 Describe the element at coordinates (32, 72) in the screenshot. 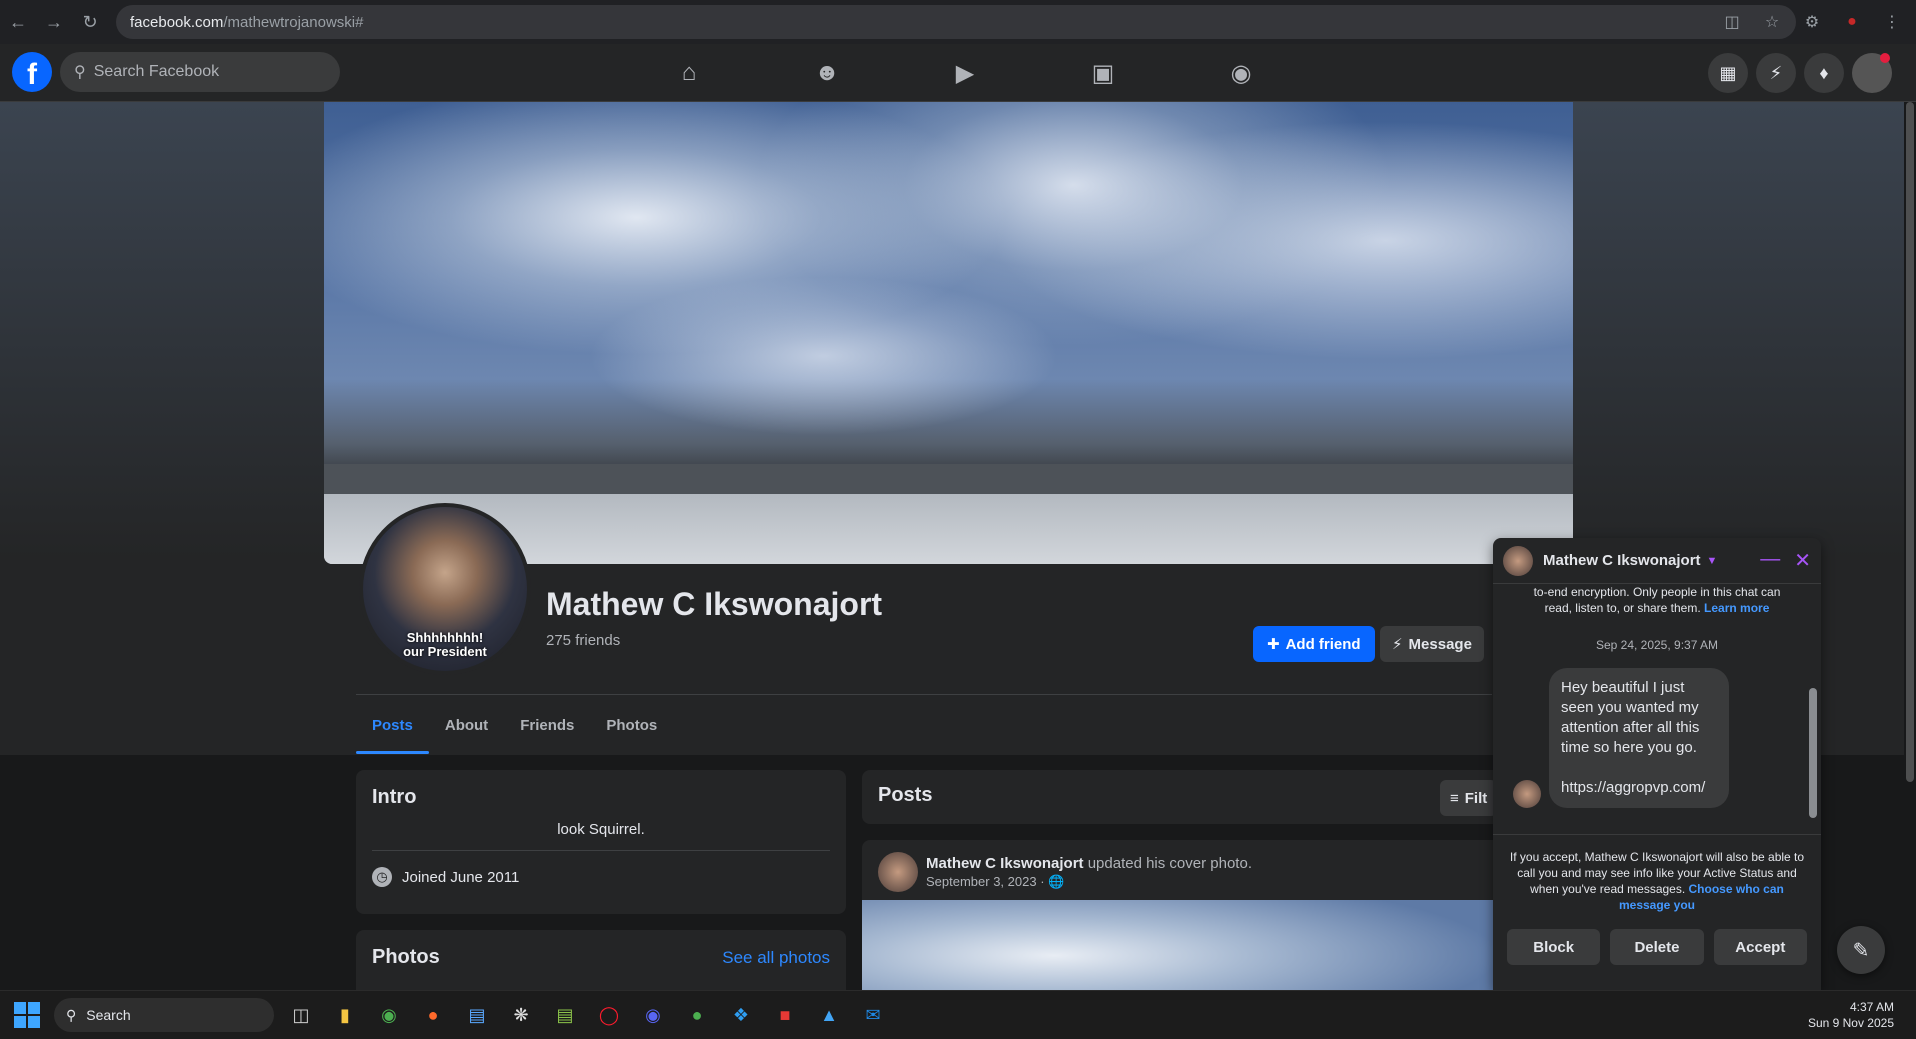

I see `facebook-logo-icon: f` at that location.